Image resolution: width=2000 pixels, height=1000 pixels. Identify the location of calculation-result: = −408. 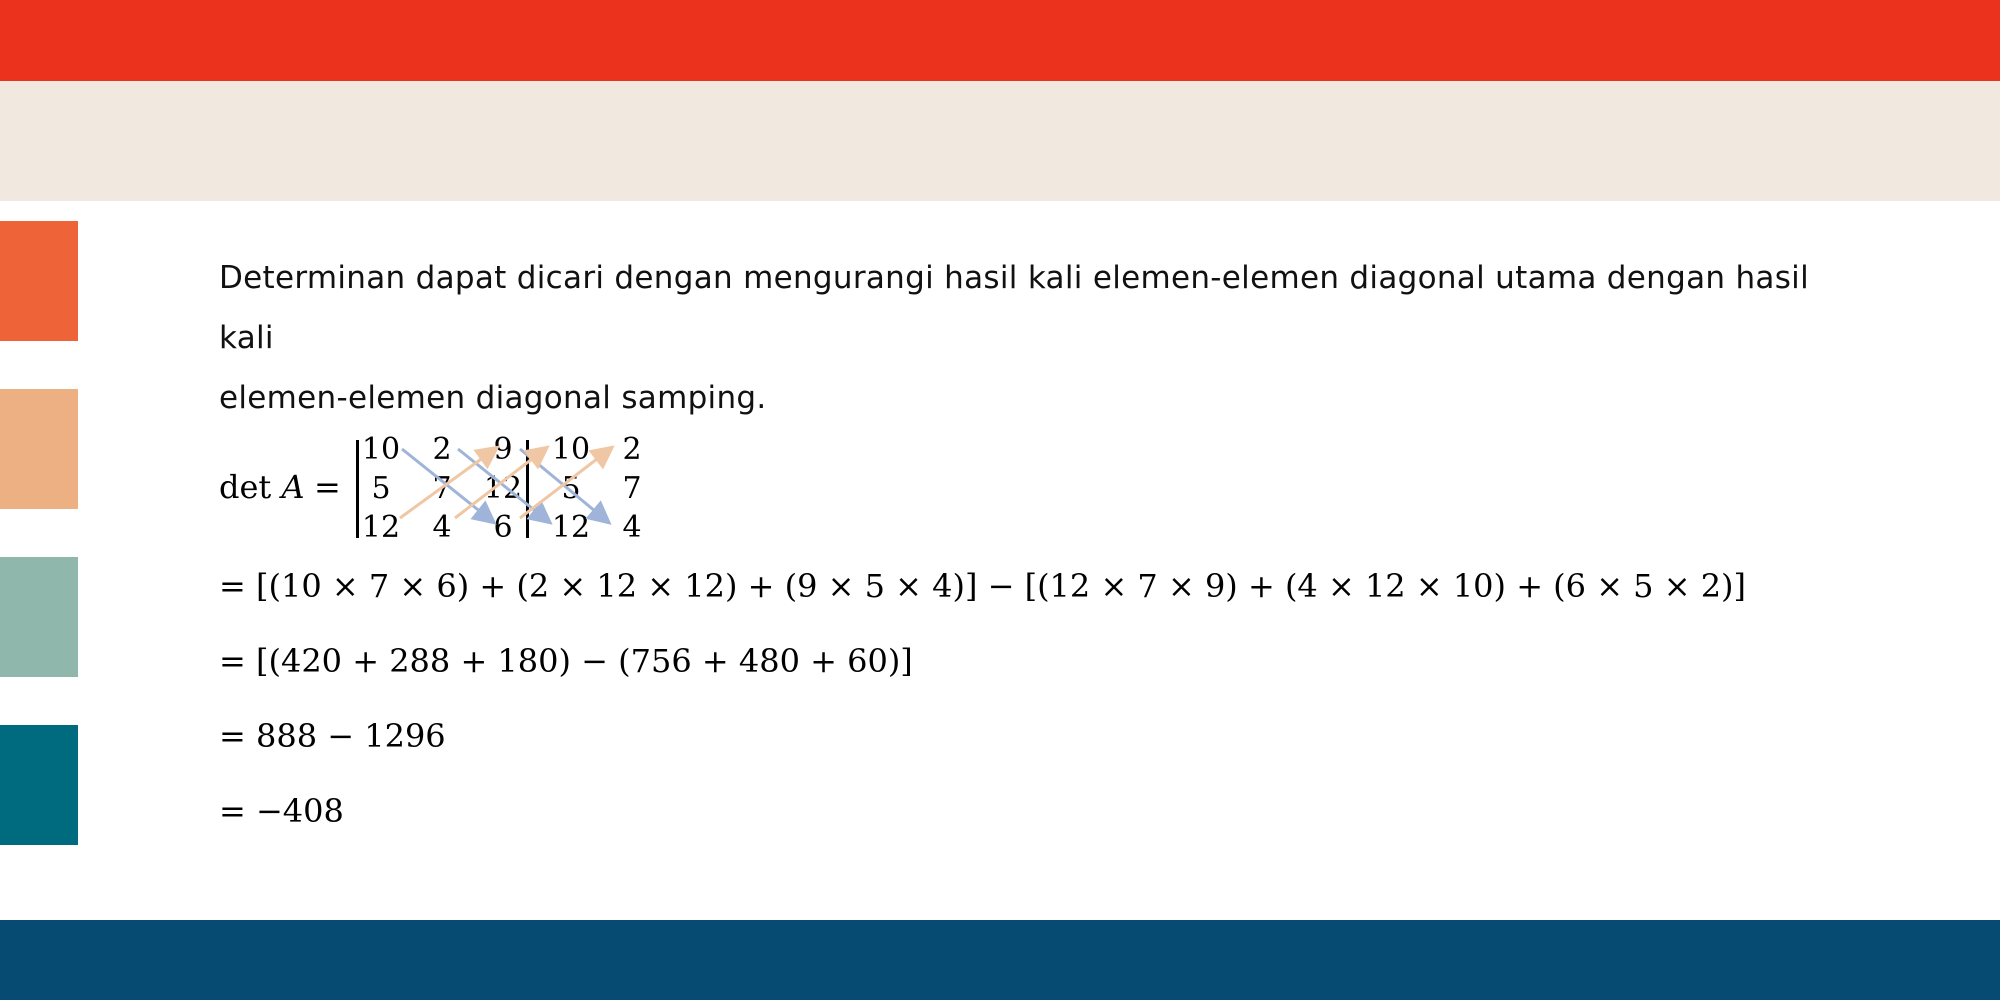
(281, 811).